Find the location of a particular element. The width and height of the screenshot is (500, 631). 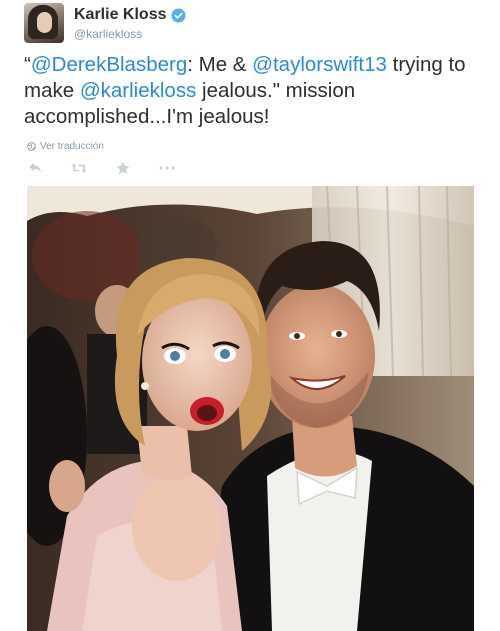

author-name-row: Karlie Kloss is located at coordinates (130, 15).